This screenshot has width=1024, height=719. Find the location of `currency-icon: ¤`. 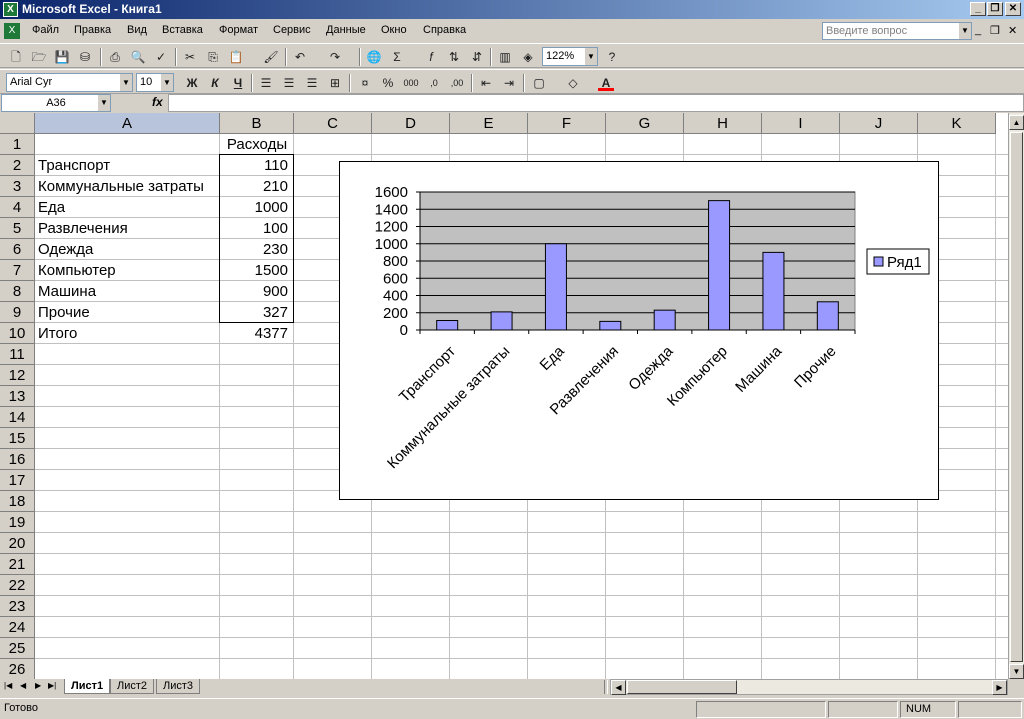

currency-icon: ¤ is located at coordinates (365, 83).